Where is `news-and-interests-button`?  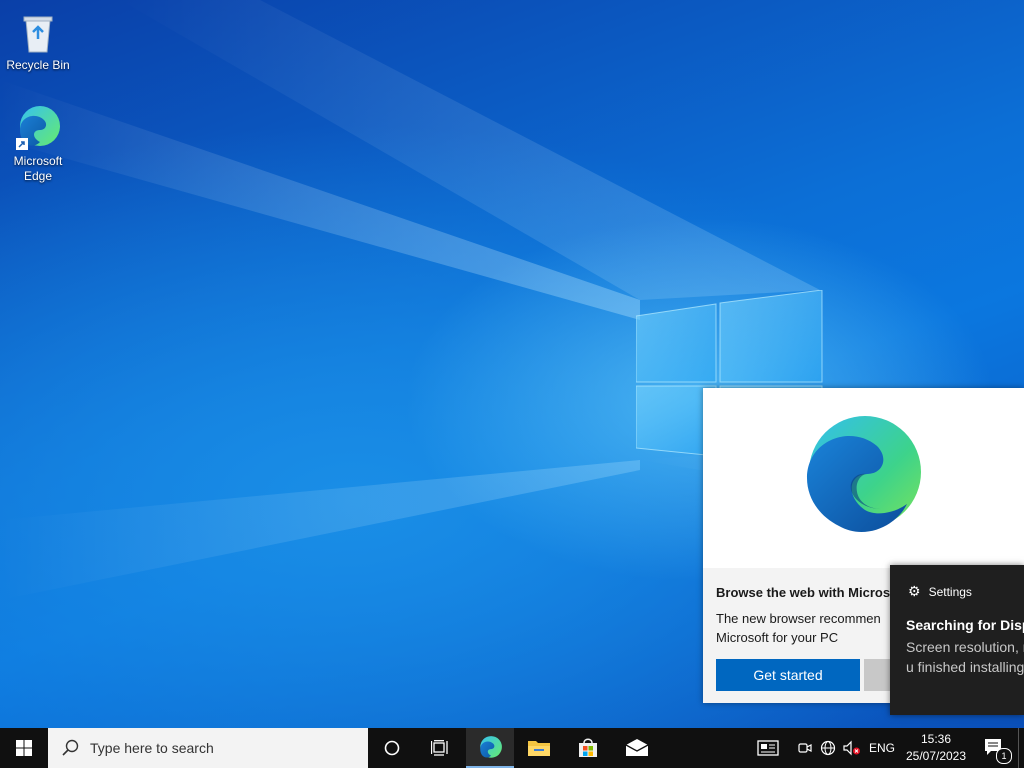 news-and-interests-button is located at coordinates (768, 748).